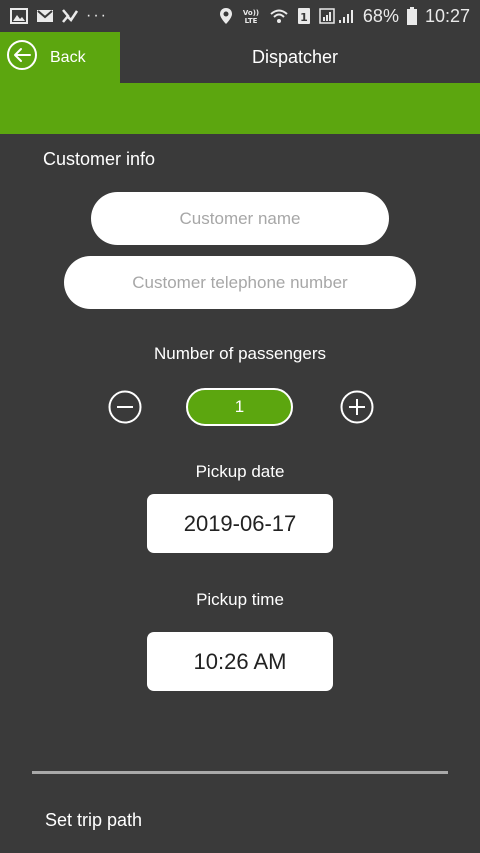  I want to click on page-title: Dispatcher, so click(295, 57).